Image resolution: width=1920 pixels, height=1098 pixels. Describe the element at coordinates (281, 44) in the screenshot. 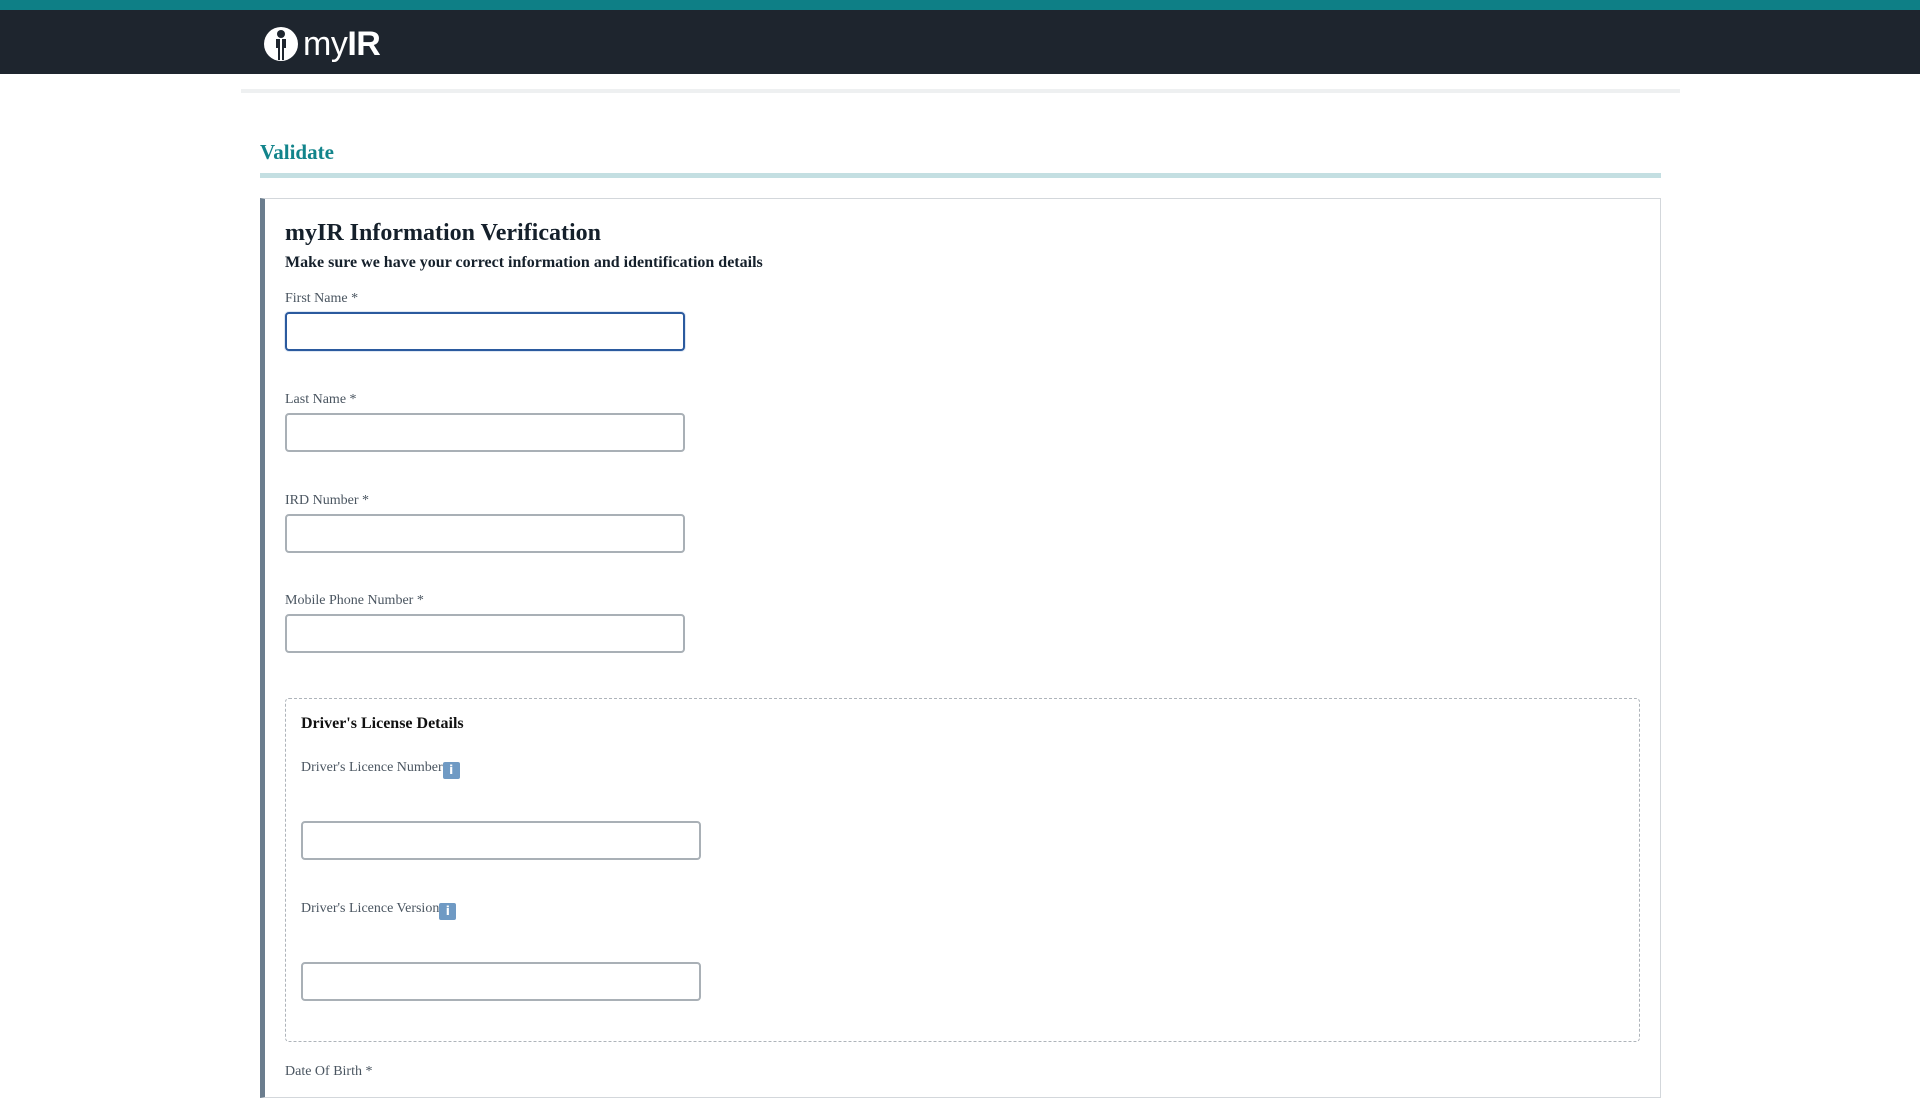

I see `person-logo-icon` at that location.